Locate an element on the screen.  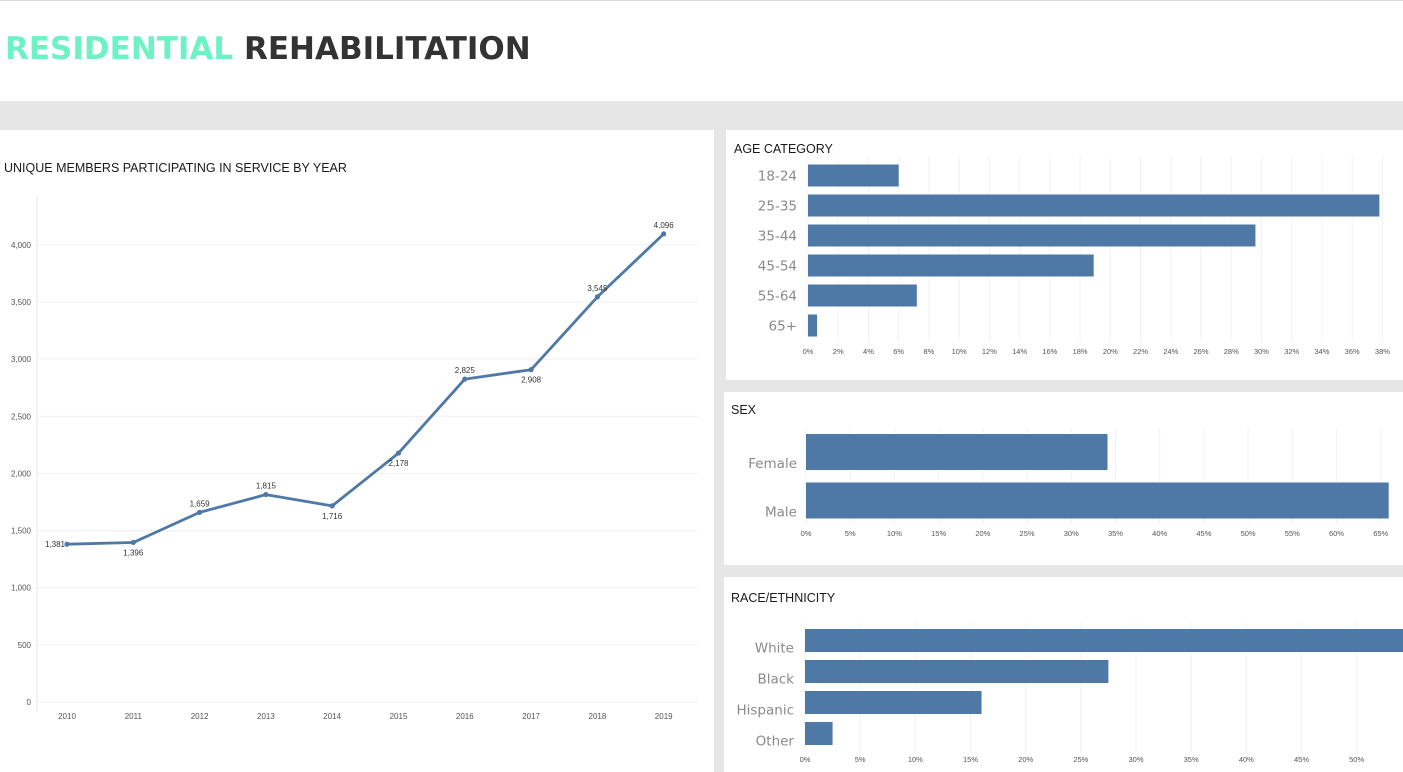
x-tick-label: 2014 is located at coordinates (332, 716).